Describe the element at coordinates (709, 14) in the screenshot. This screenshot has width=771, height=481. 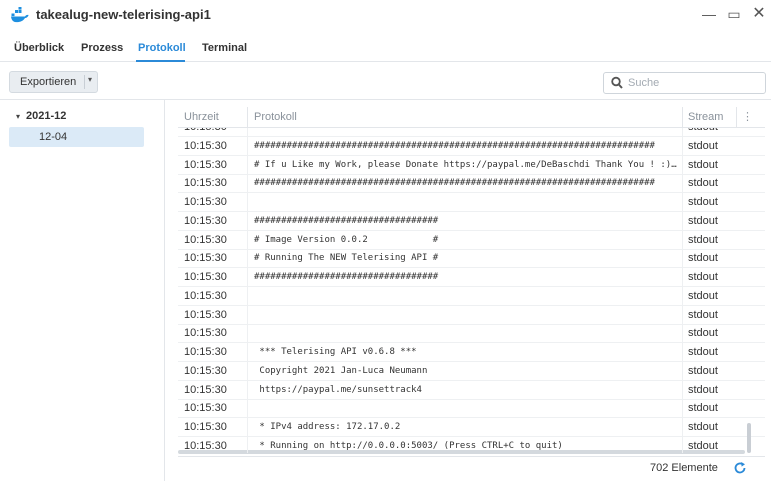
I see `minimize-button: —` at that location.